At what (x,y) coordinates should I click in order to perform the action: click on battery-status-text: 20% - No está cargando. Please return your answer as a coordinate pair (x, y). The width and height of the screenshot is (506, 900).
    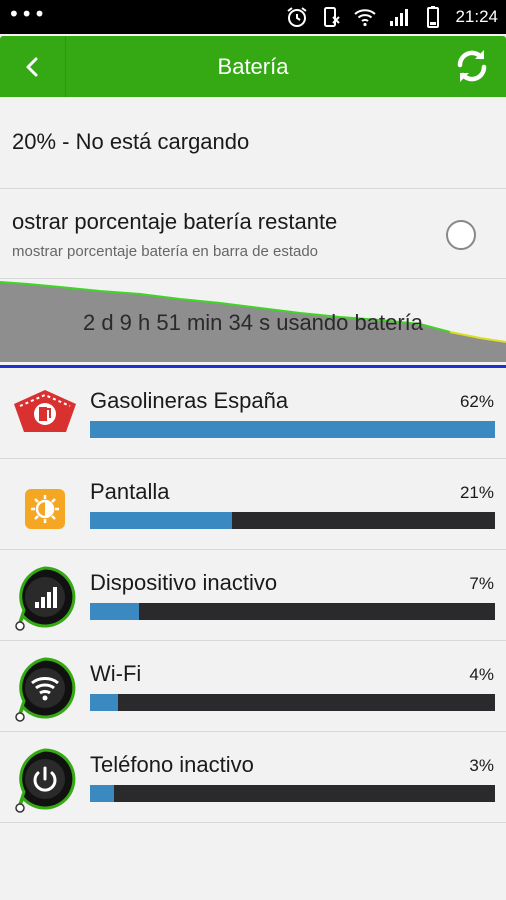
    Looking at the image, I should click on (131, 141).